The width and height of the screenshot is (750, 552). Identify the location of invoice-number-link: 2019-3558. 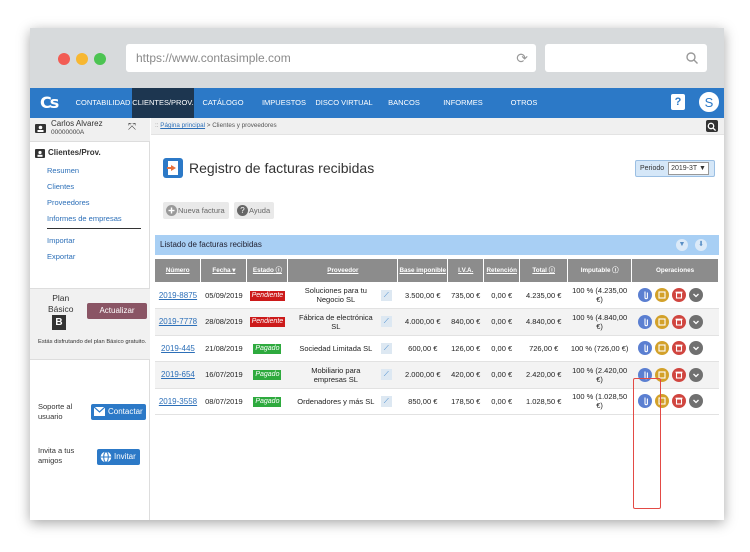
(178, 401).